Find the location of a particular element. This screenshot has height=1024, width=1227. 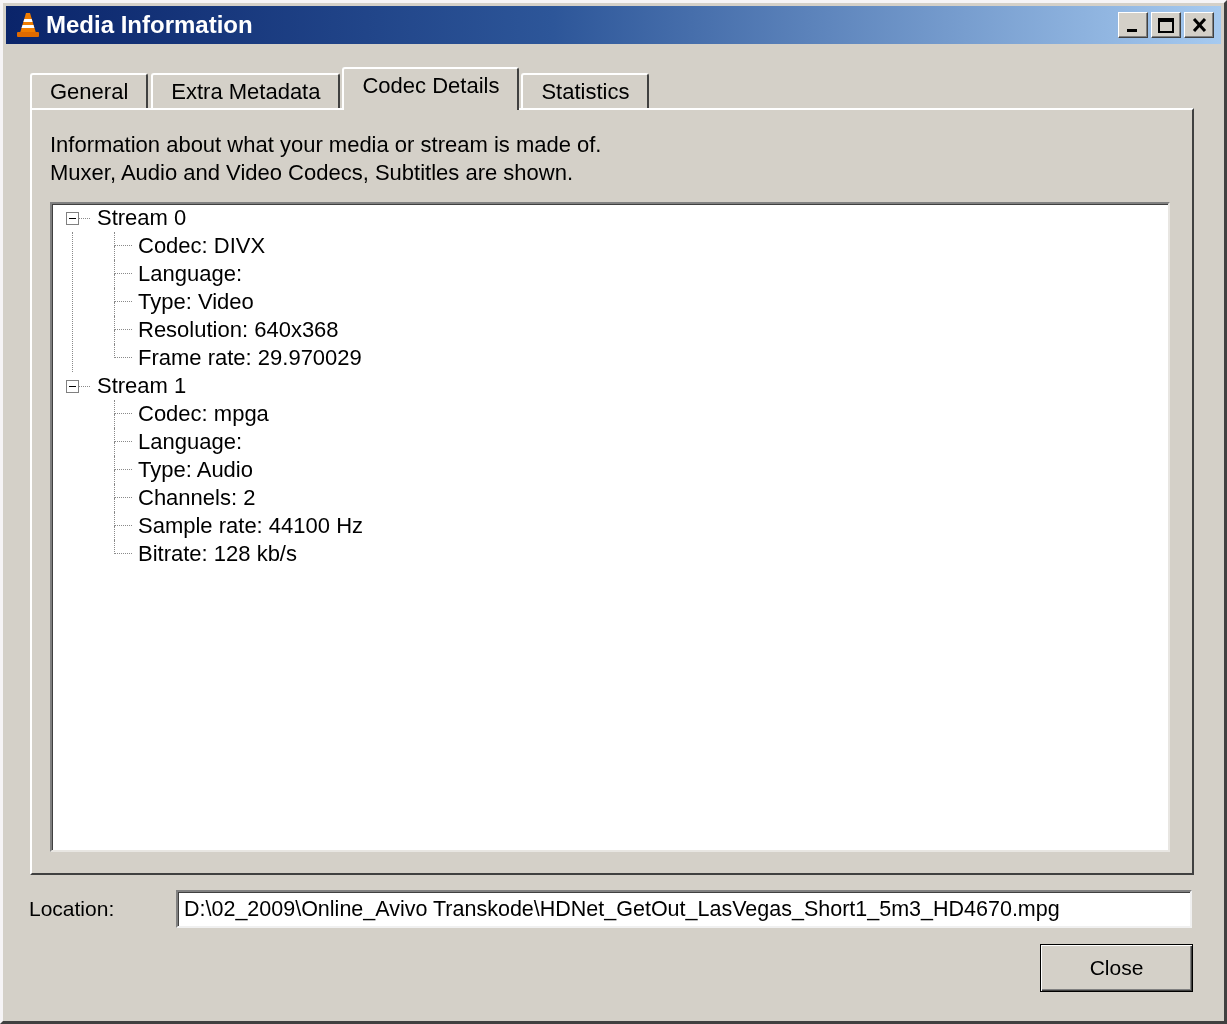

window-title: Media Information is located at coordinates (149, 25).